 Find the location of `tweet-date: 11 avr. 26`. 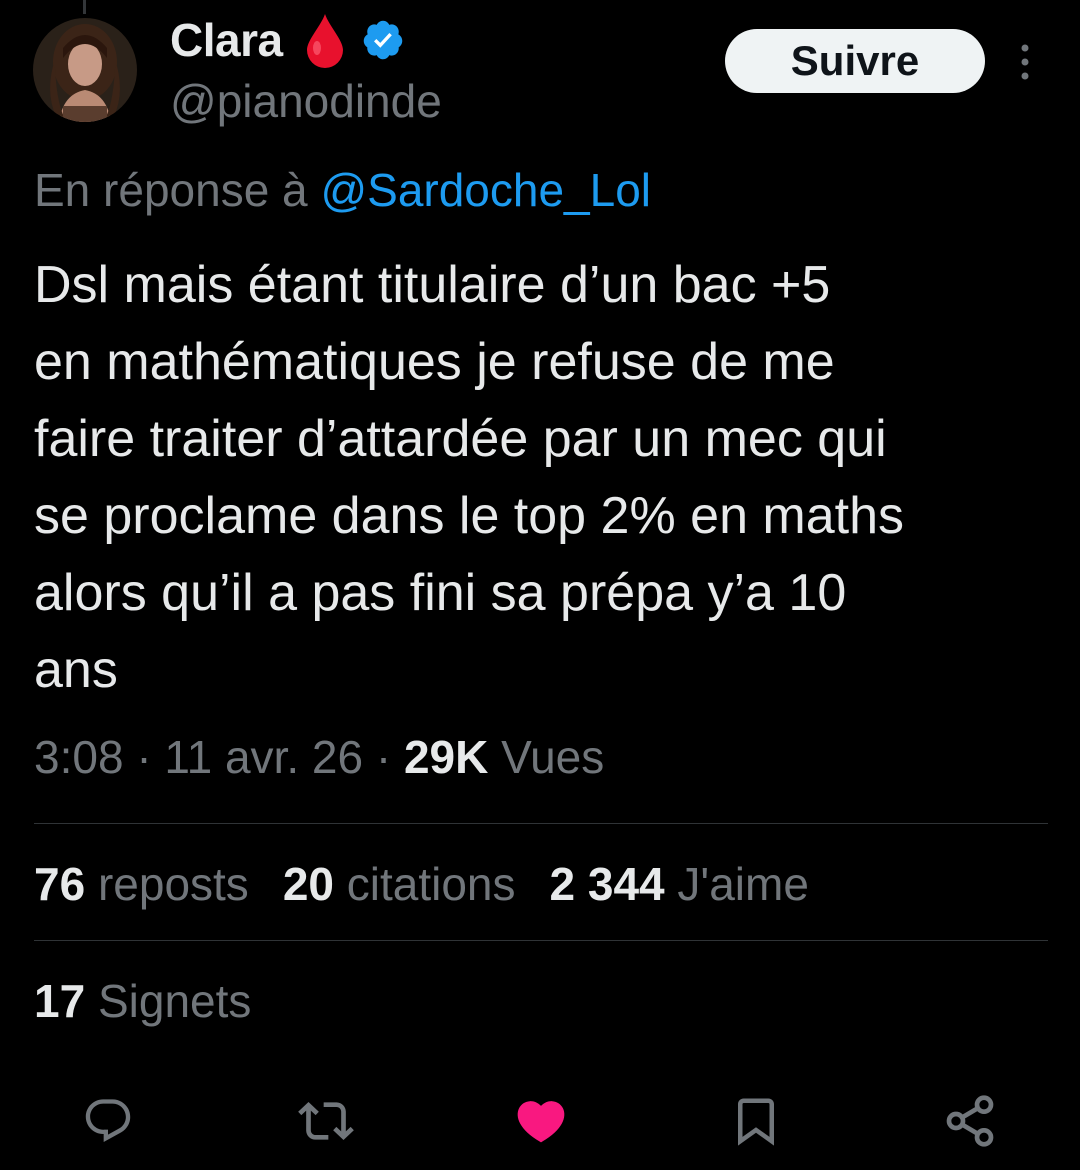

tweet-date: 11 avr. 26 is located at coordinates (263, 757).